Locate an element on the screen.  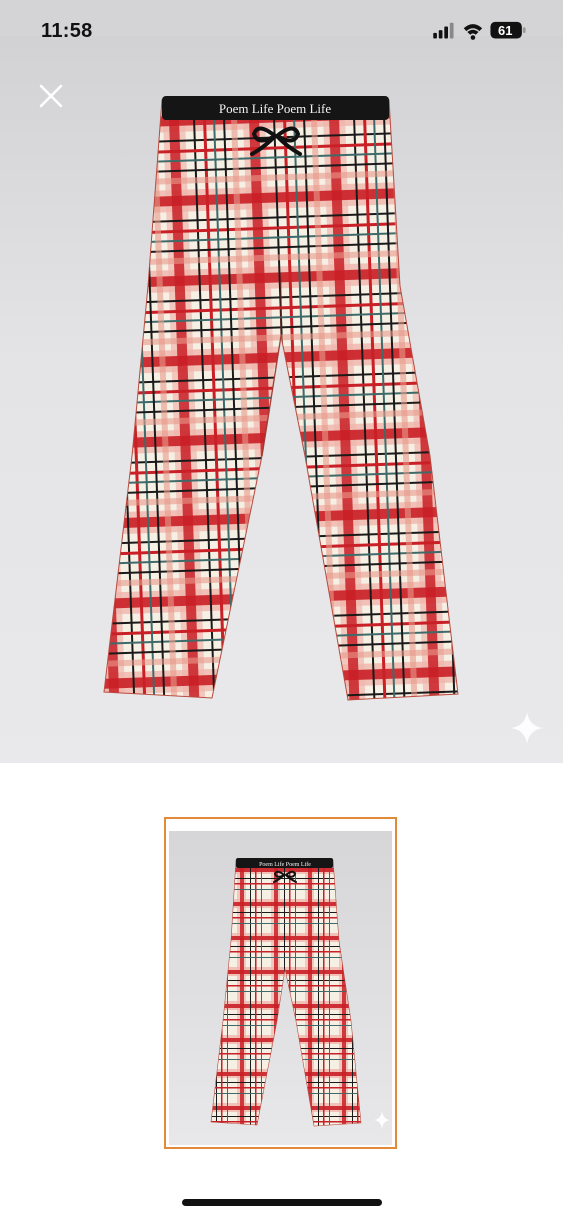
waistband-text: Poem Life Poem Life is located at coordinates (275, 108).